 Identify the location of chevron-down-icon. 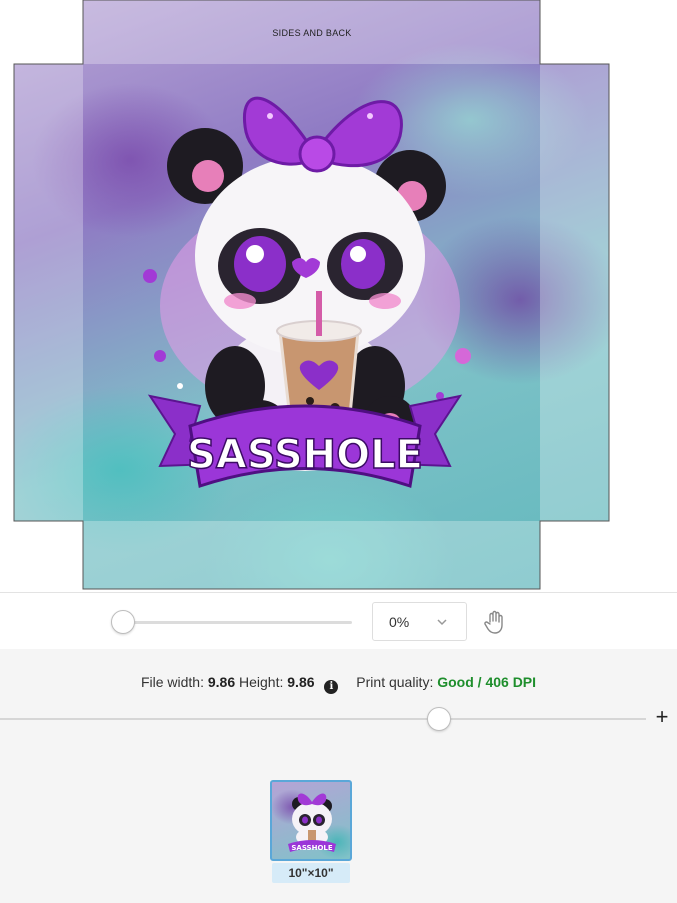
(442, 622).